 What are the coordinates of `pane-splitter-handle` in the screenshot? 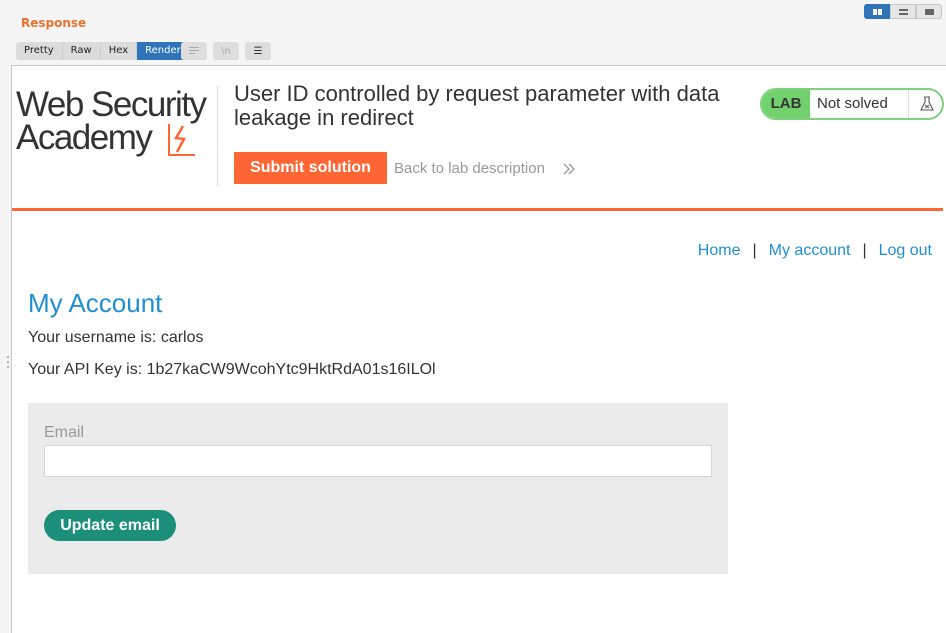 It's located at (8, 362).